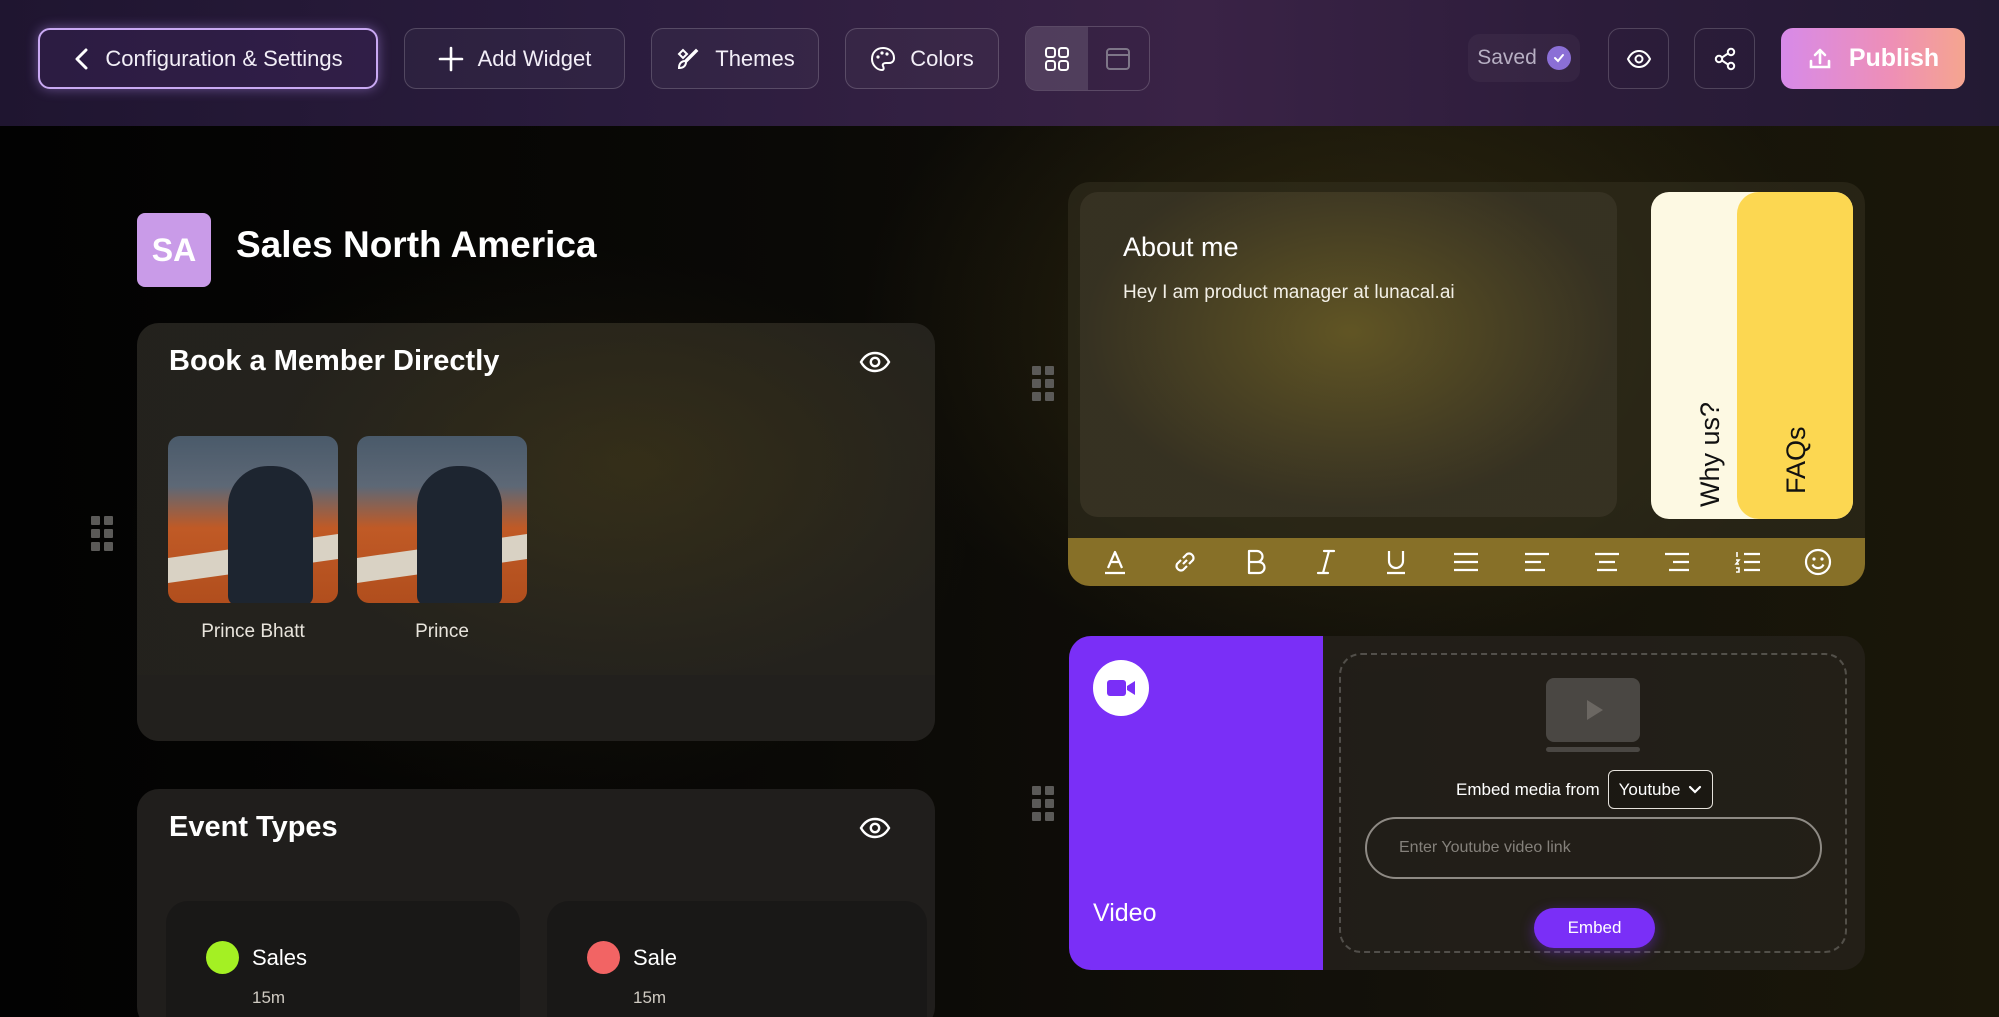 This screenshot has height=1017, width=1999. What do you see at coordinates (737, 959) in the screenshot?
I see `event-type-item: Sale 15m` at bounding box center [737, 959].